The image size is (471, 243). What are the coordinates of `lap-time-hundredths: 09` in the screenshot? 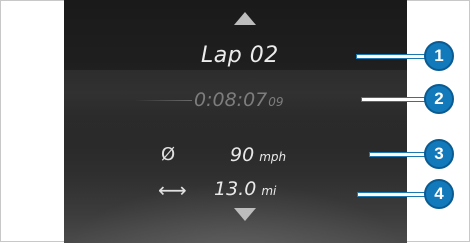 It's located at (276, 102).